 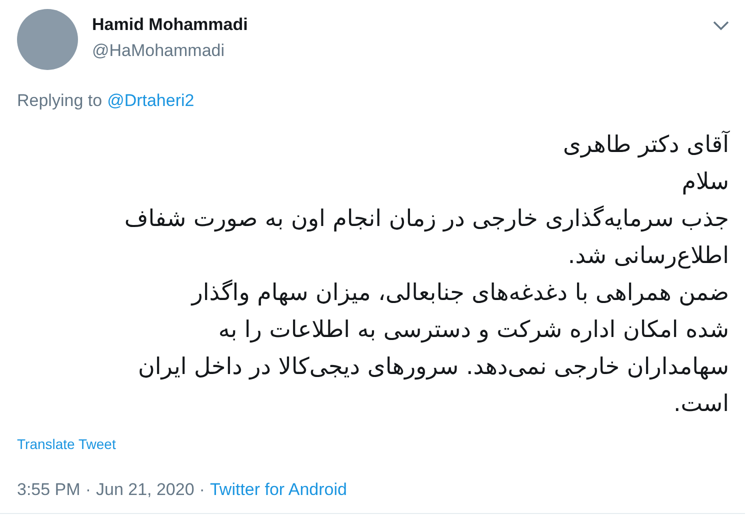 I want to click on tweet-time: 3:55 PM, so click(x=48, y=490).